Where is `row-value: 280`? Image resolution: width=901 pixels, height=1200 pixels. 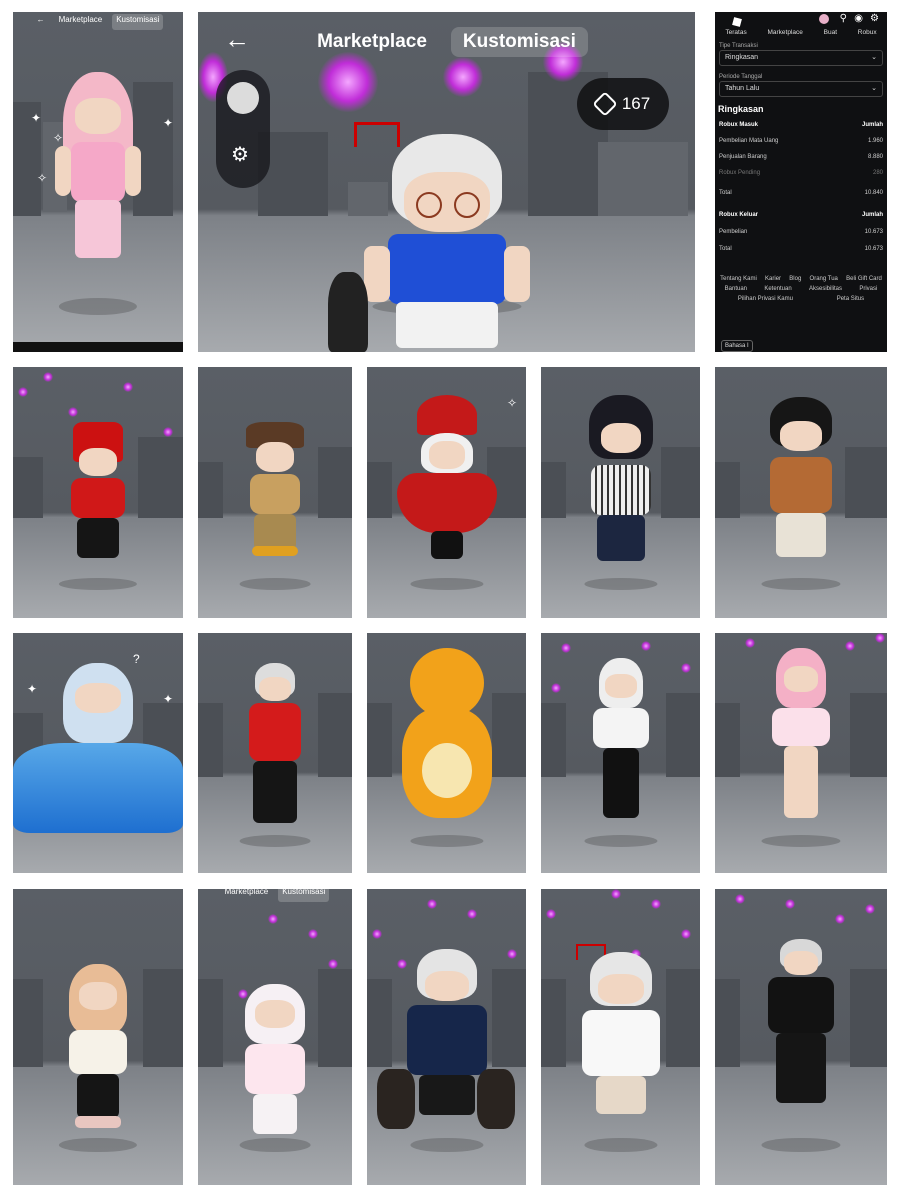
row-value: 280 is located at coordinates (877, 173).